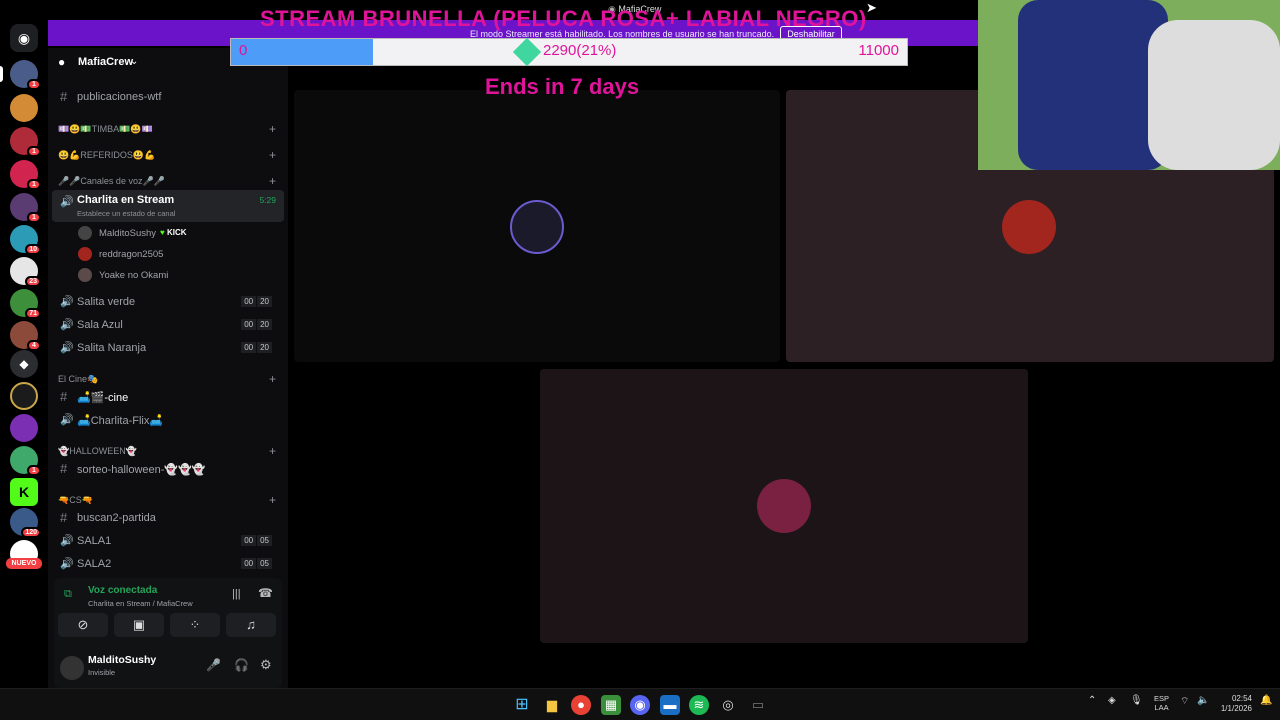 The height and width of the screenshot is (720, 1280). Describe the element at coordinates (102, 672) in the screenshot. I see `user-status: Invisible` at that location.